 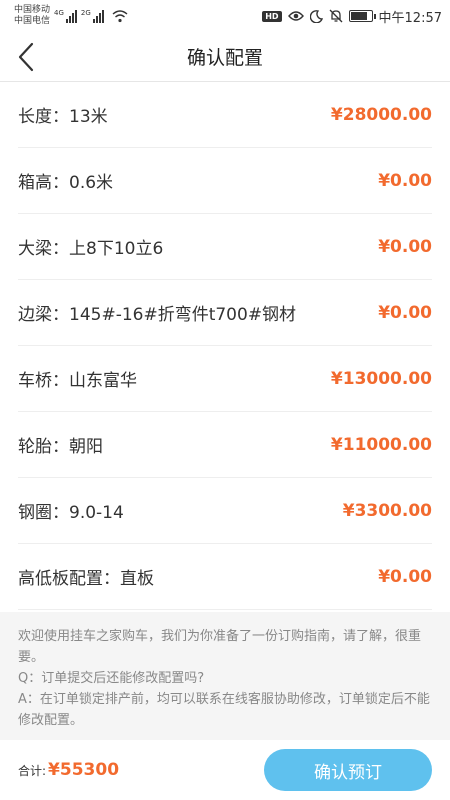 I want to click on config-label: 长度：13米, so click(x=63, y=117).